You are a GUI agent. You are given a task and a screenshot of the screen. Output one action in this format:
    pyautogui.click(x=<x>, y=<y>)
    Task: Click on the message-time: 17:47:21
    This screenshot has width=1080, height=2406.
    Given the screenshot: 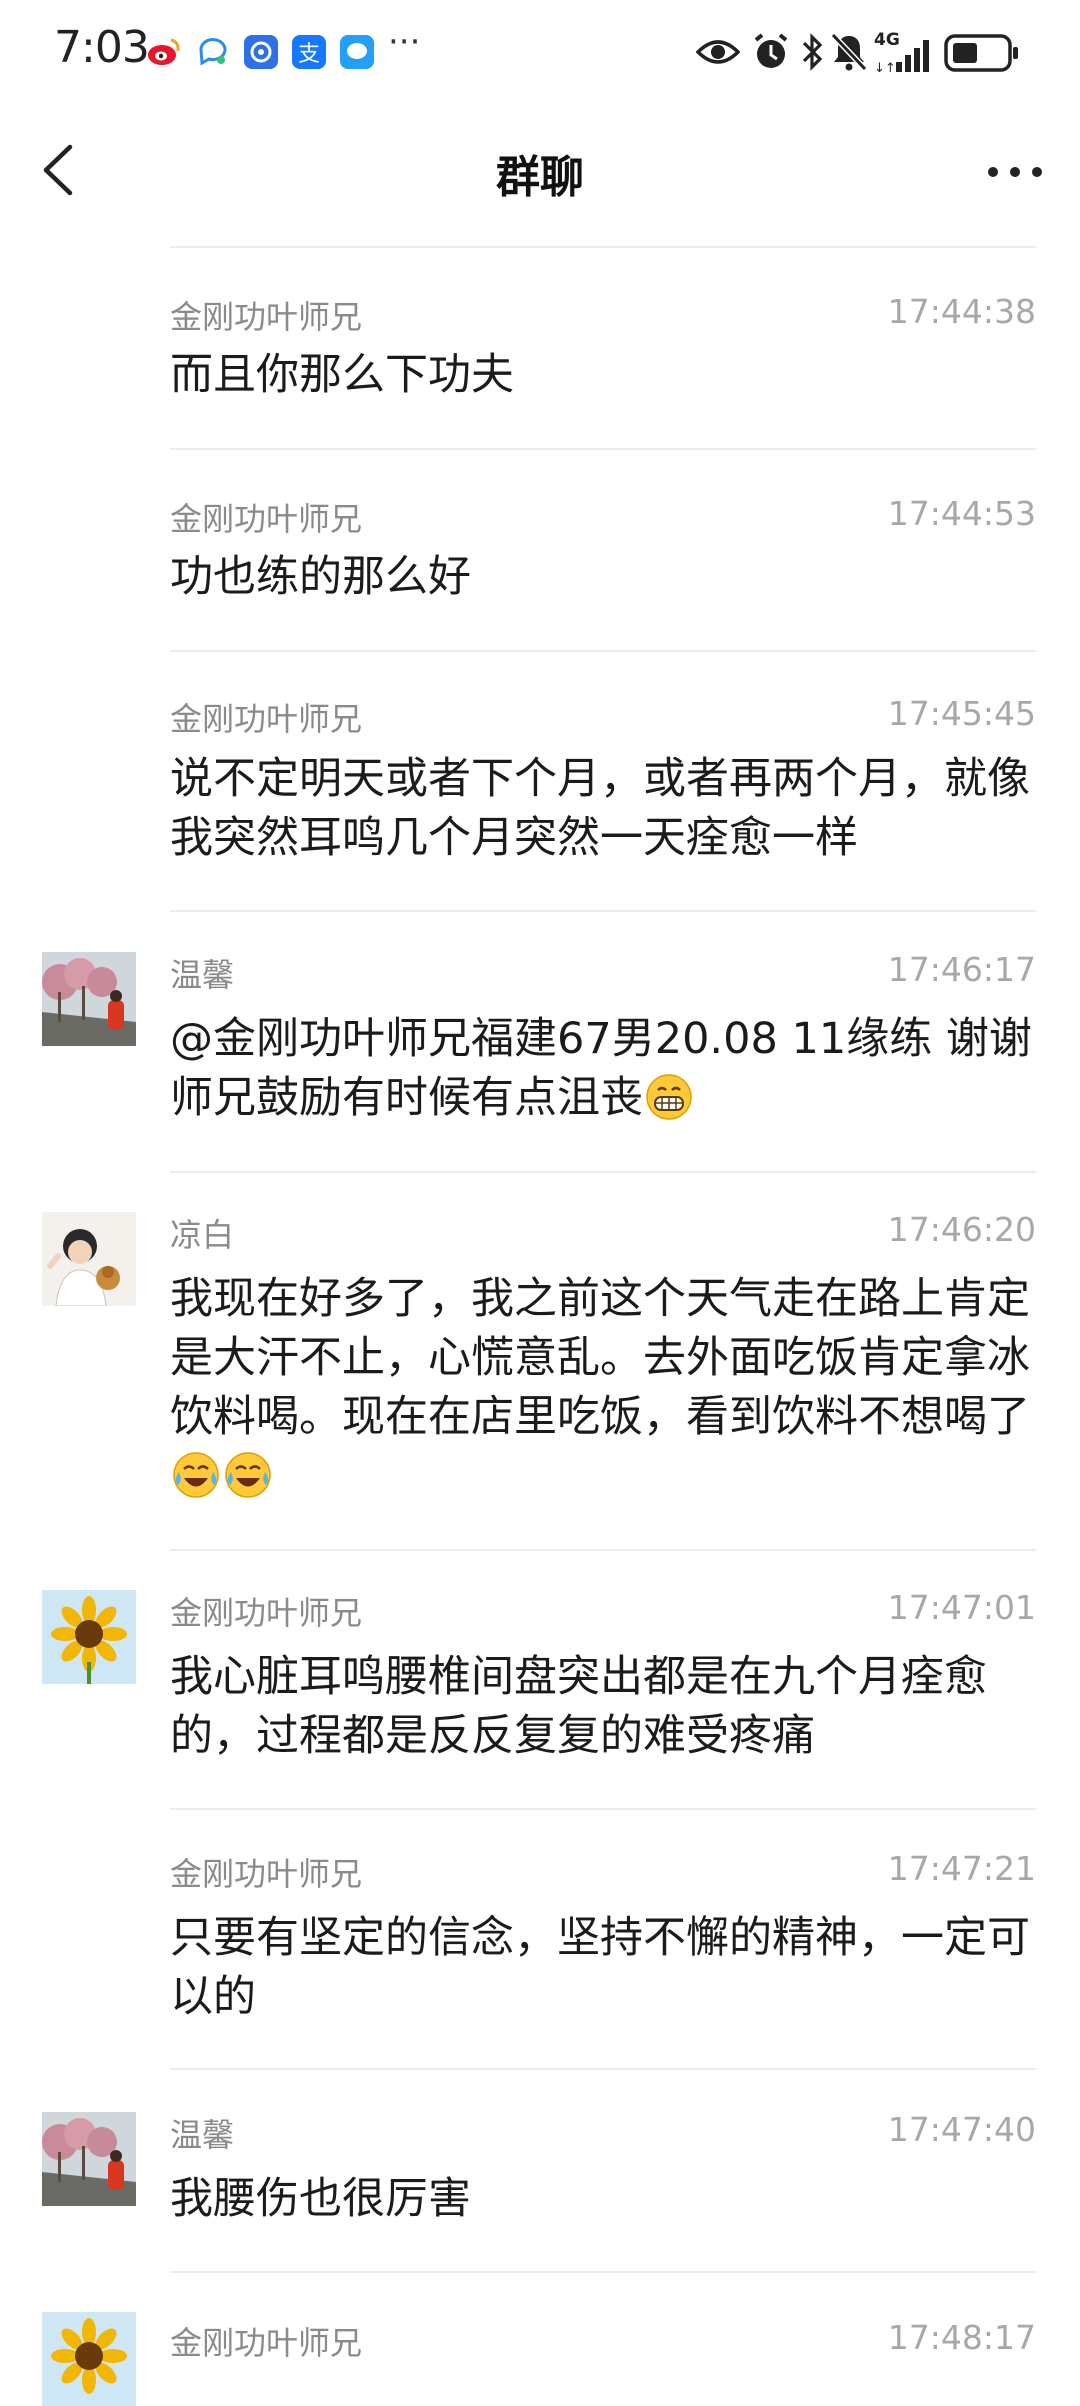 What is the action you would take?
    pyautogui.click(x=961, y=1868)
    